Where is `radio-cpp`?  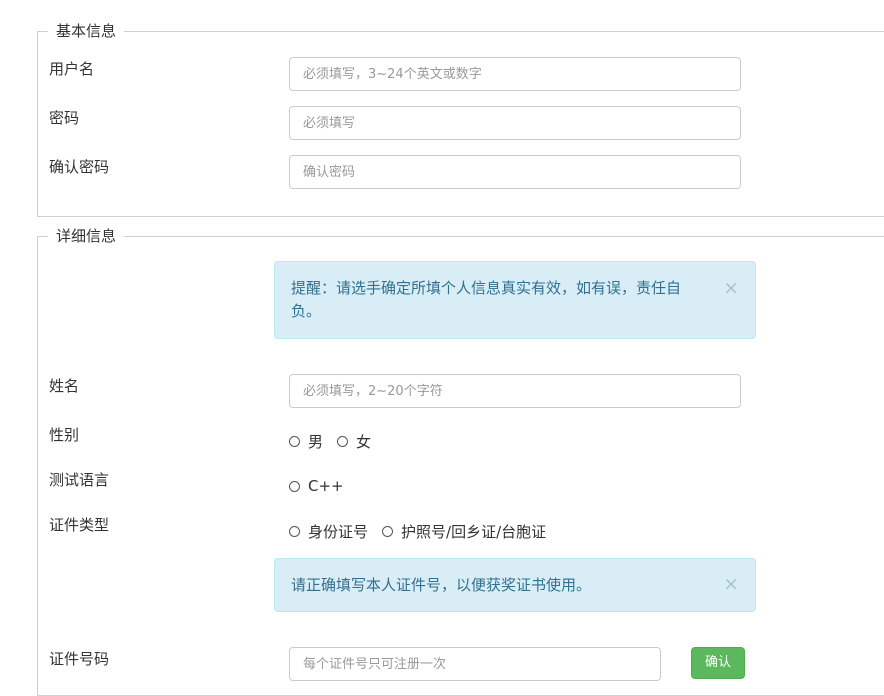
radio-cpp is located at coordinates (294, 486).